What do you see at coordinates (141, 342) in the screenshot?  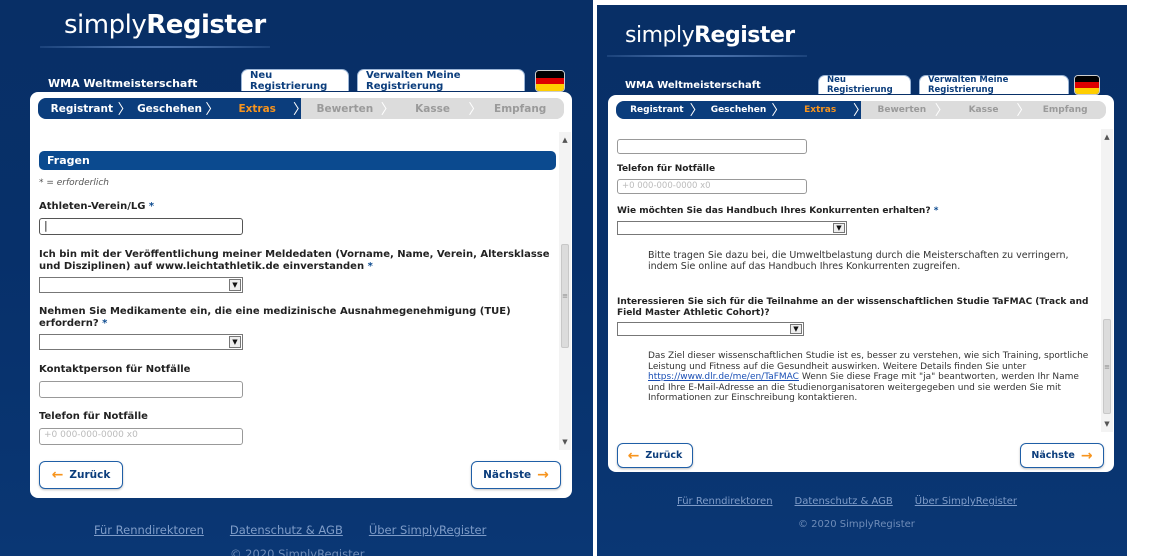 I see `tue-select: ▼` at bounding box center [141, 342].